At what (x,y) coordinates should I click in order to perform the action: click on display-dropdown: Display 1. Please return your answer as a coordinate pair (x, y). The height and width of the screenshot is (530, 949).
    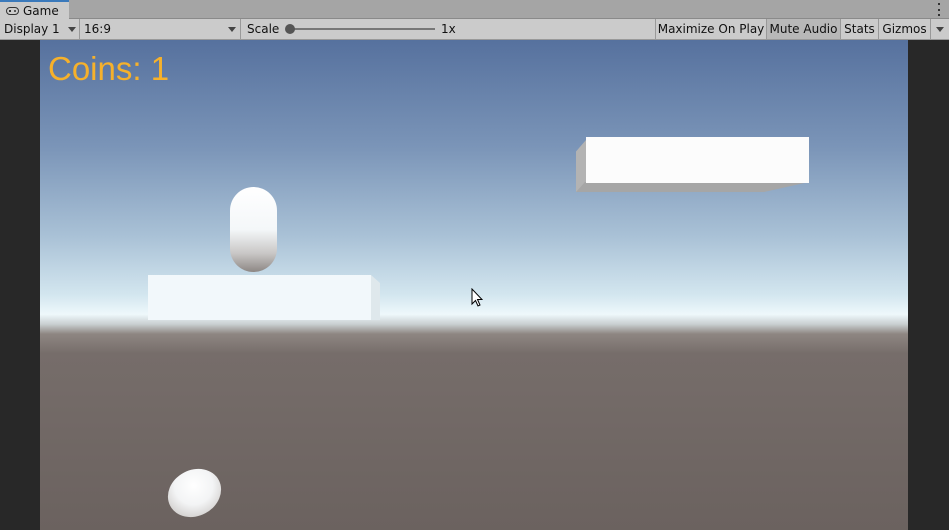
    Looking at the image, I should click on (40, 29).